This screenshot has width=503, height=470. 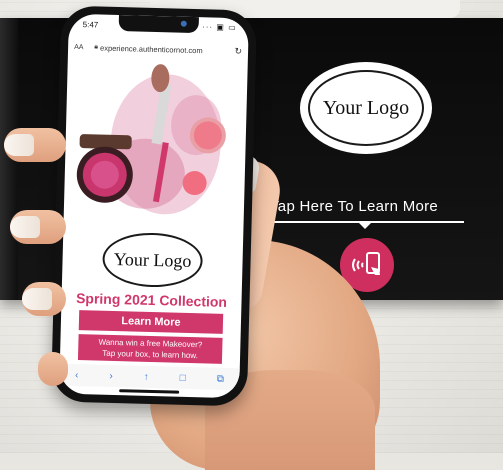 I want to click on home-indicator, so click(x=149, y=391).